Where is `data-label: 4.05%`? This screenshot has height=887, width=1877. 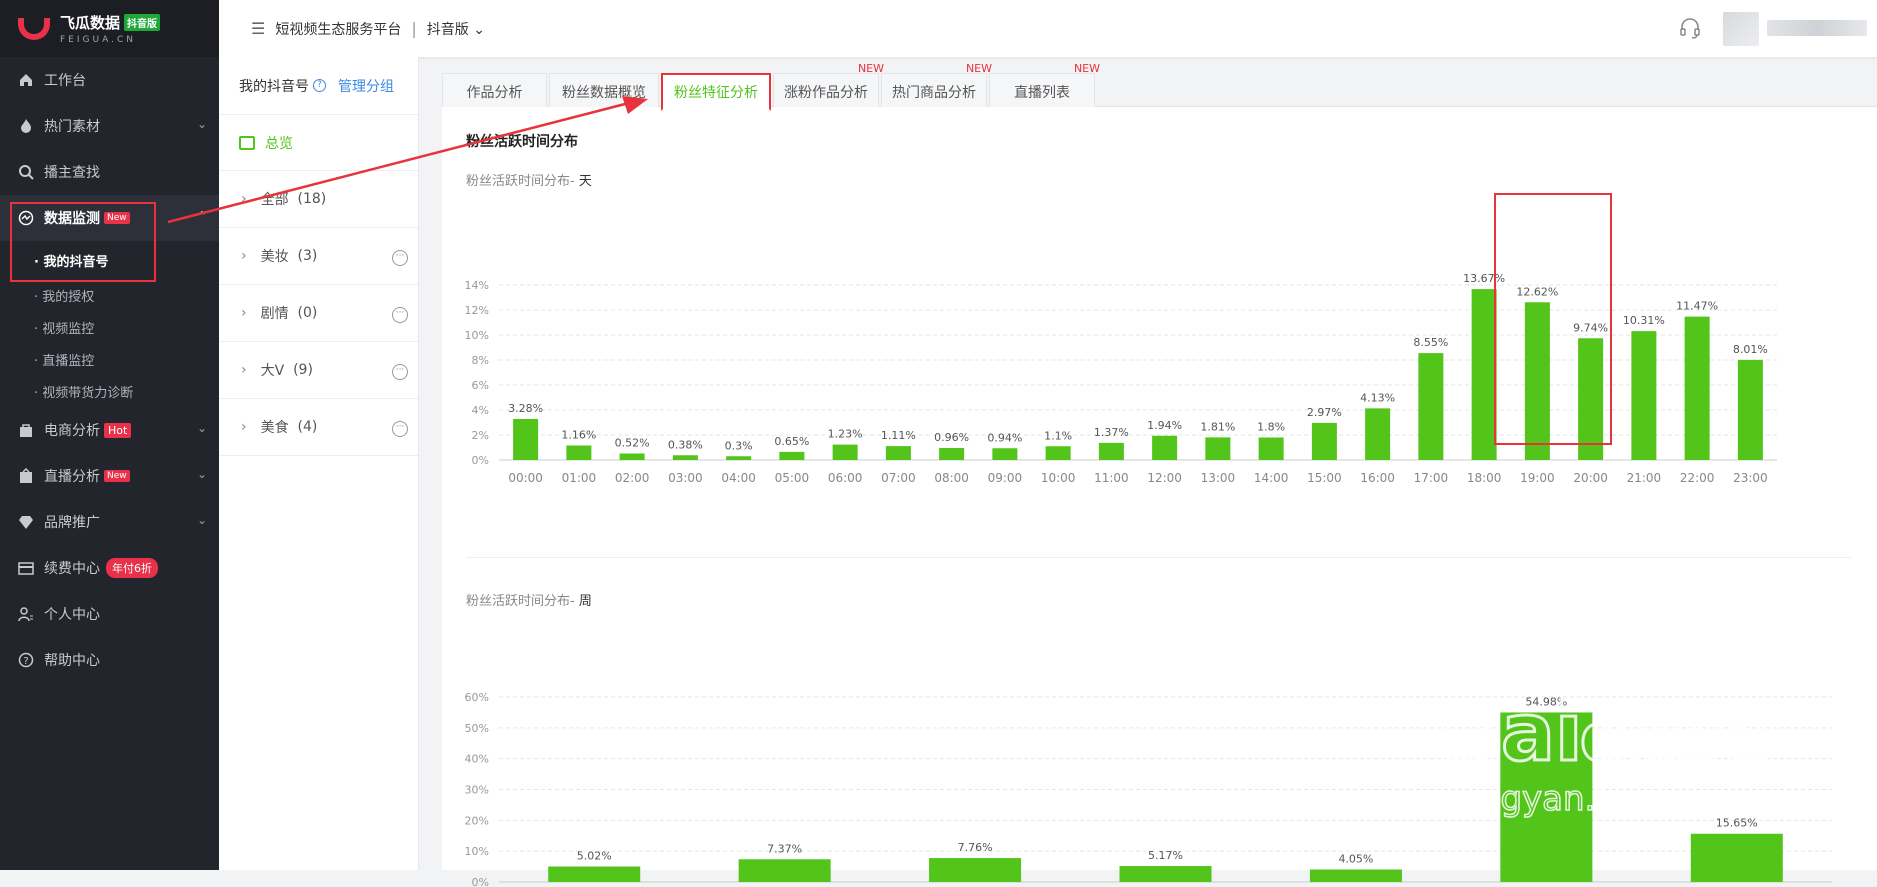 data-label: 4.05% is located at coordinates (1355, 859).